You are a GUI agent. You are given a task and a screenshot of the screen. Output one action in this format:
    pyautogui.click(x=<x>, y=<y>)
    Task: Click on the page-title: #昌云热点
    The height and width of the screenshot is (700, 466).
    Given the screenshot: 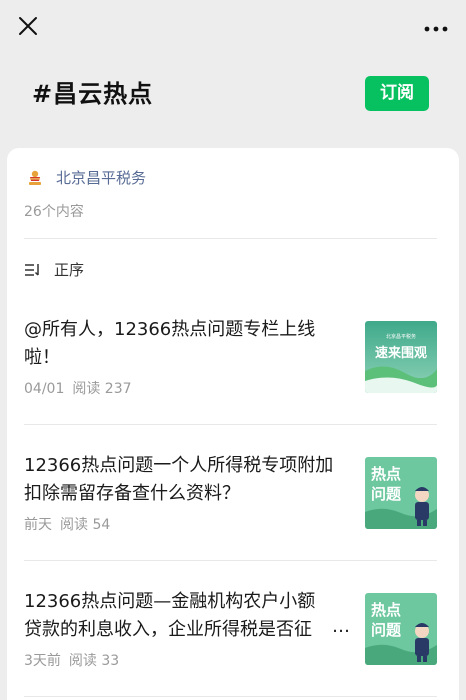 What is the action you would take?
    pyautogui.click(x=93, y=94)
    